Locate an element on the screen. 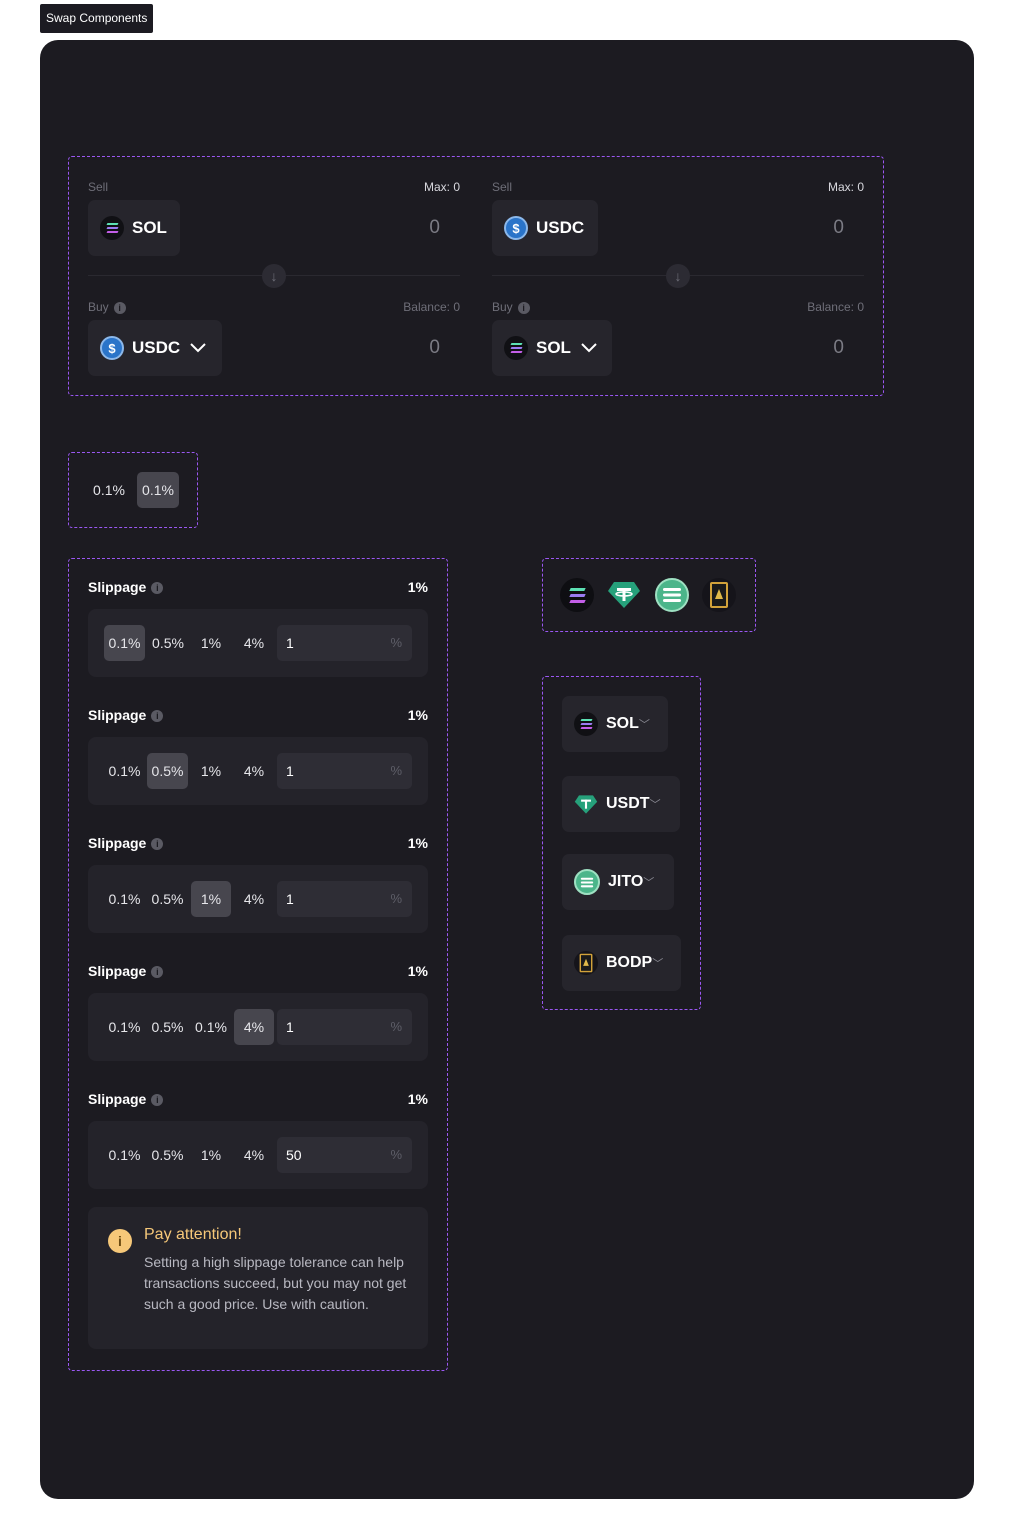 This screenshot has width=1014, height=1539. custom-slippage-input: 50 % is located at coordinates (344, 1155).